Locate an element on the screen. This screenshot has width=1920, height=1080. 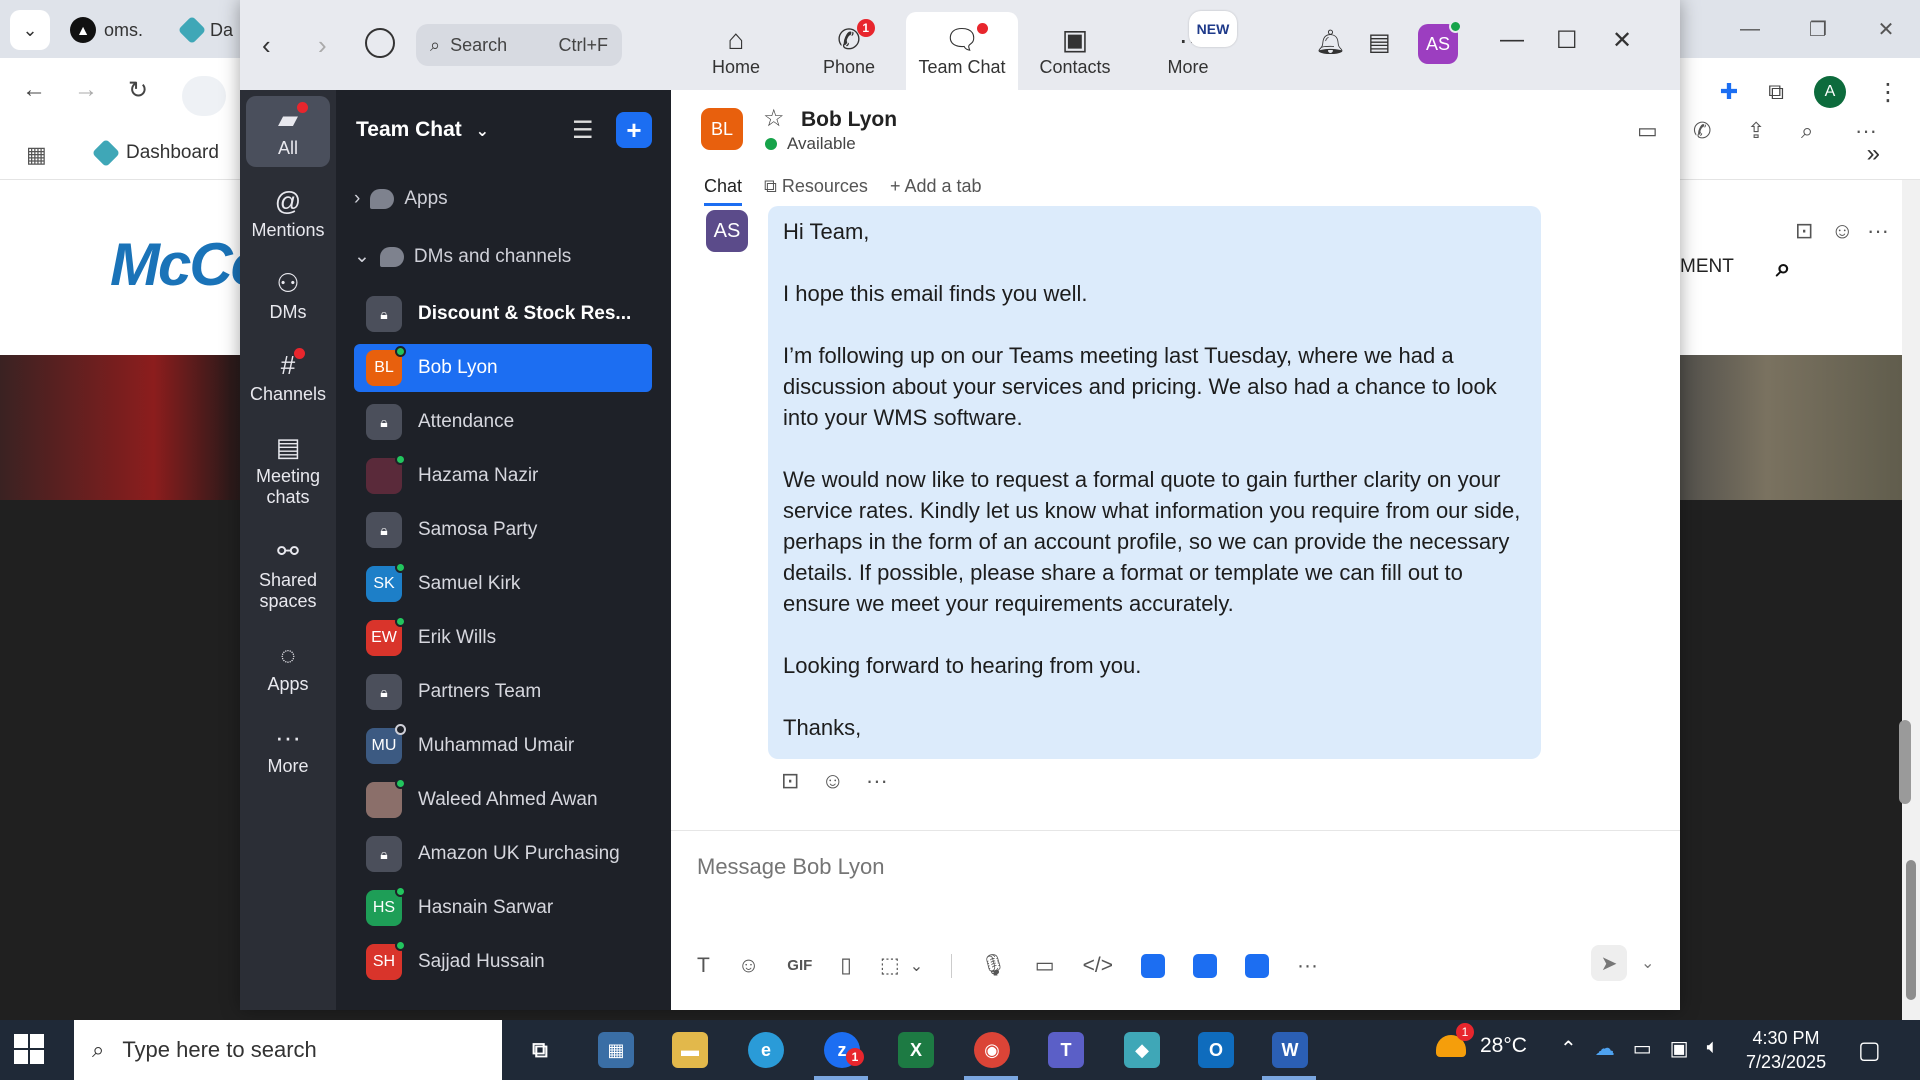
rail-item-all: ▰ All is located at coordinates (288, 131).